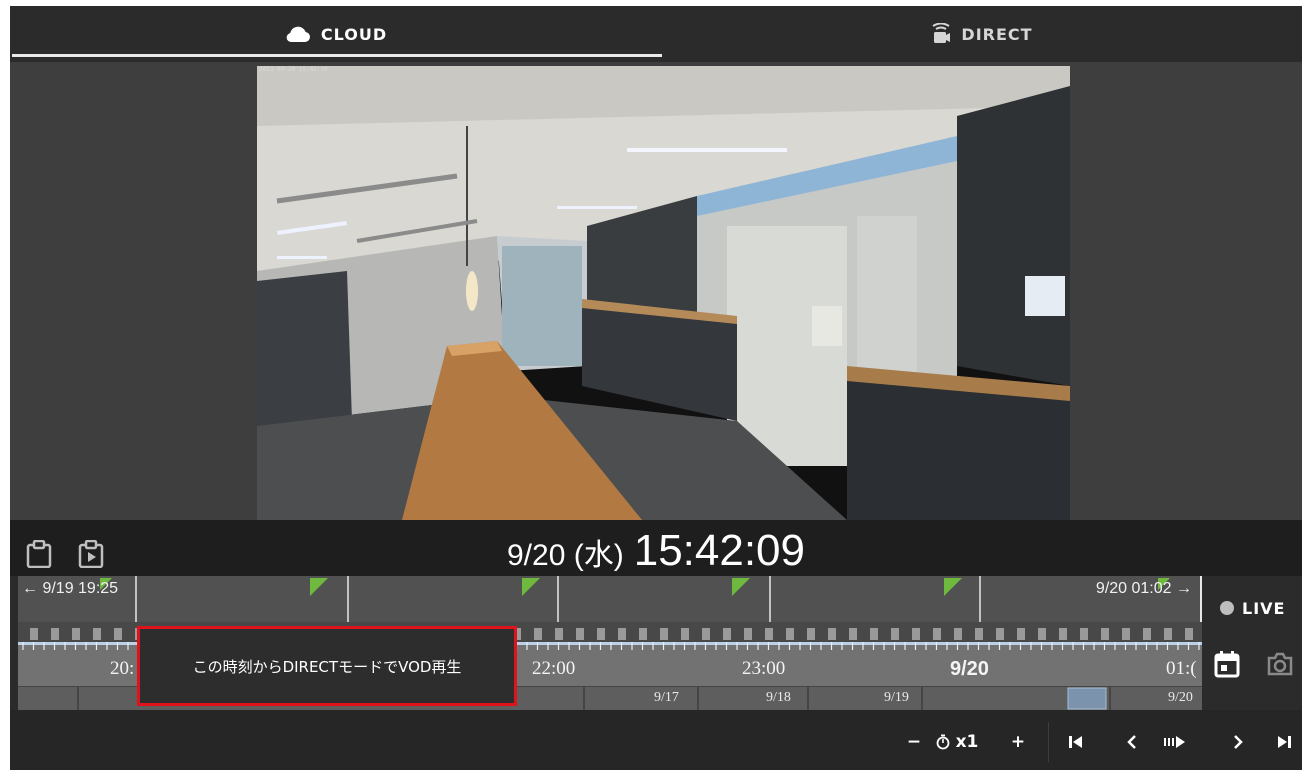  I want to click on tooltip-text: この時刻からDIRECTモードでVOD再生, so click(327, 666).